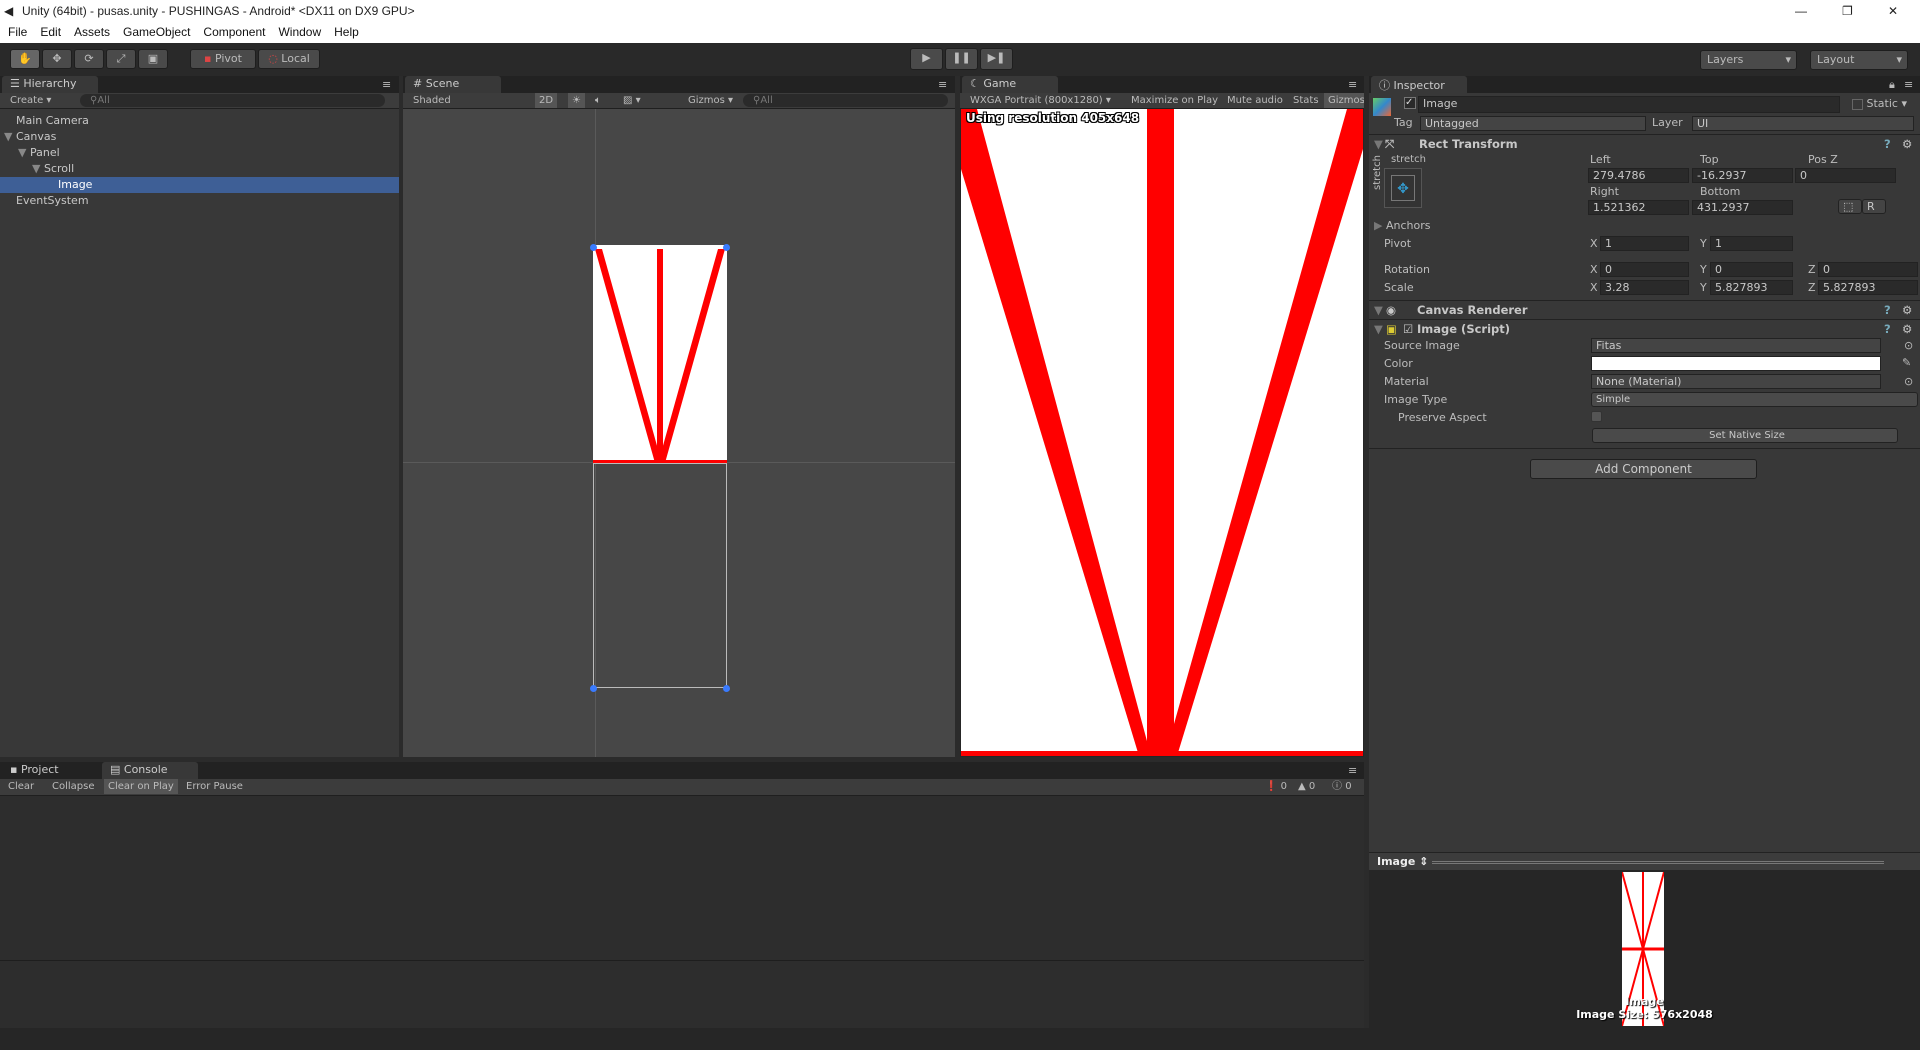  Describe the element at coordinates (961, 59) in the screenshot. I see `pause-button: ❚❚` at that location.